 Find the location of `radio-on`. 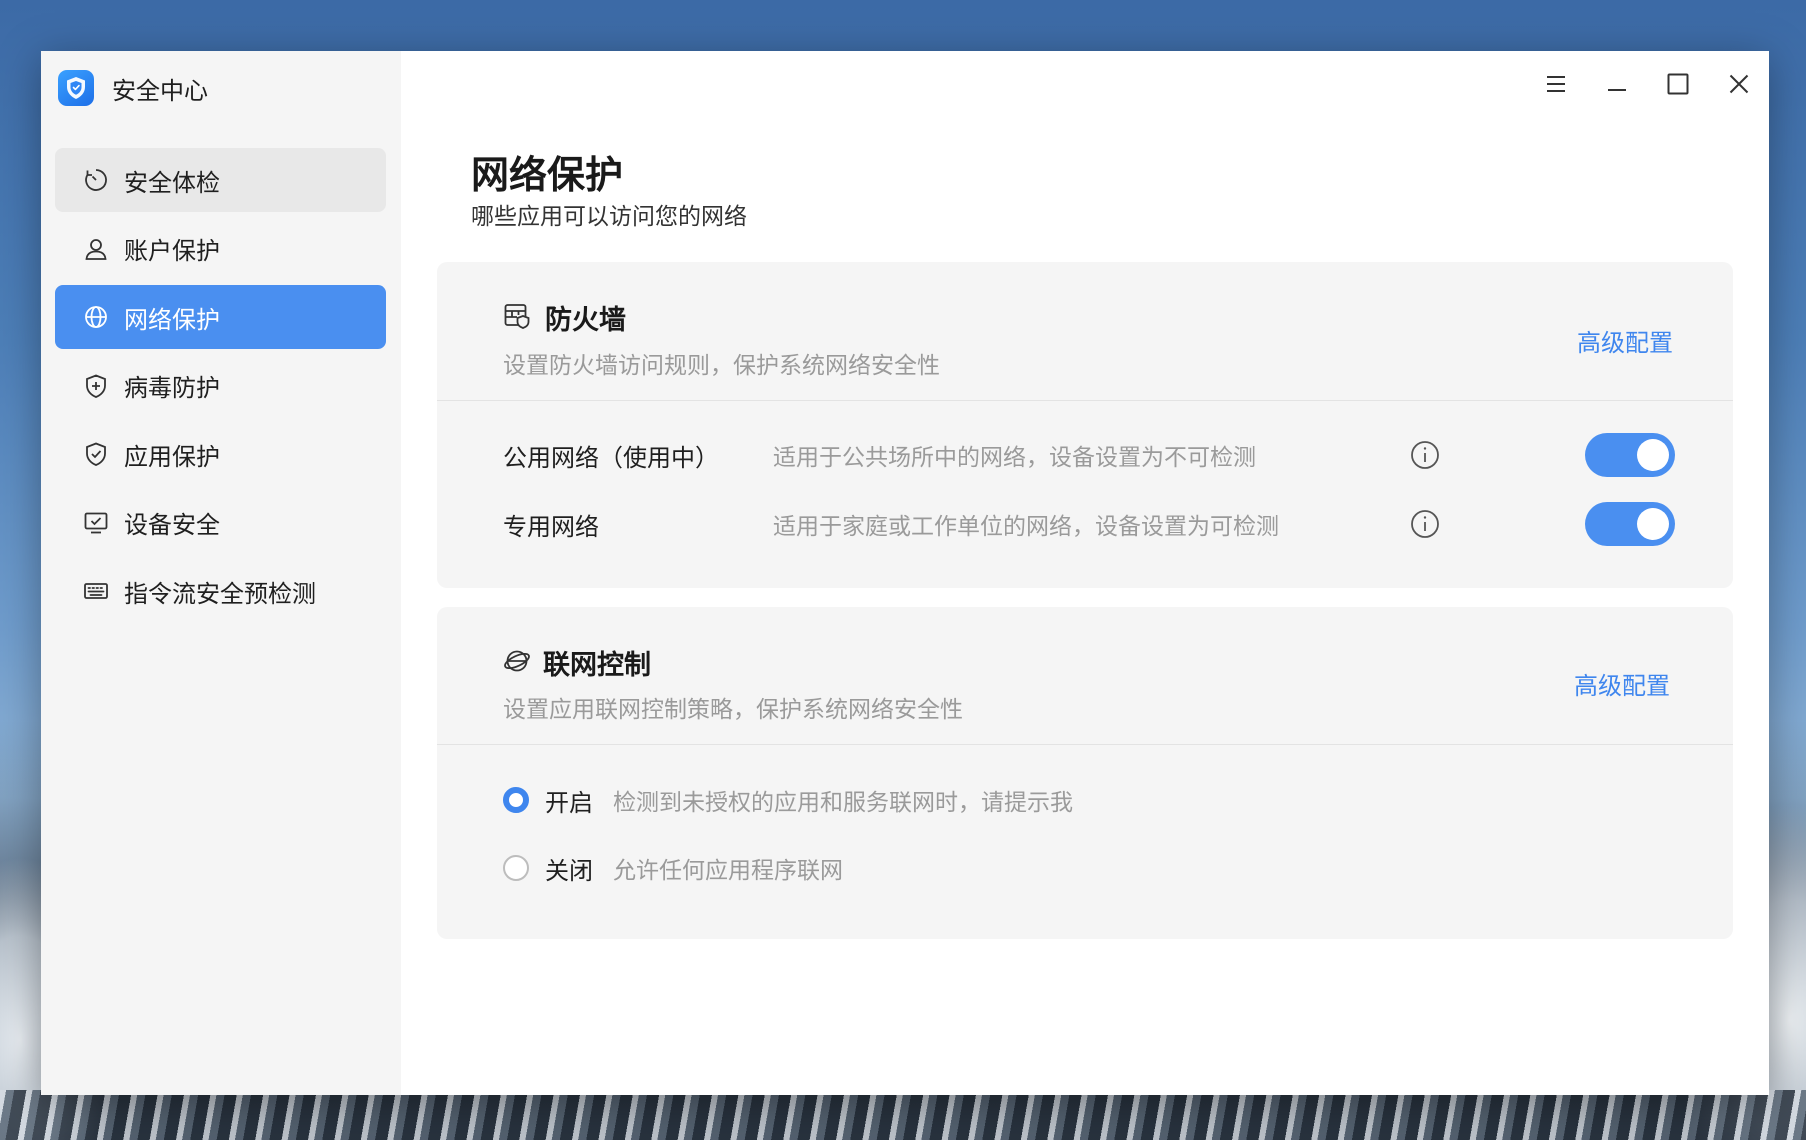

radio-on is located at coordinates (516, 800).